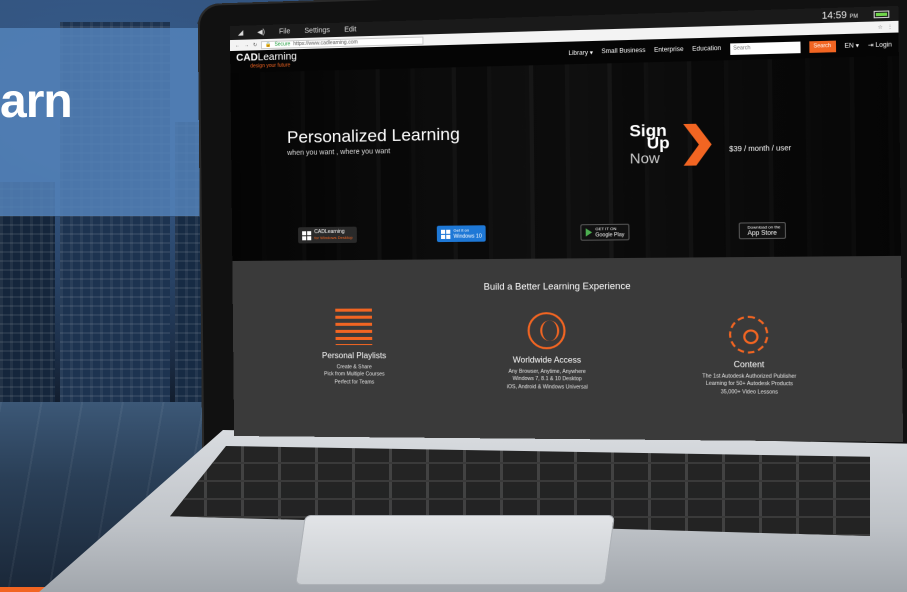  I want to click on search-input, so click(765, 48).